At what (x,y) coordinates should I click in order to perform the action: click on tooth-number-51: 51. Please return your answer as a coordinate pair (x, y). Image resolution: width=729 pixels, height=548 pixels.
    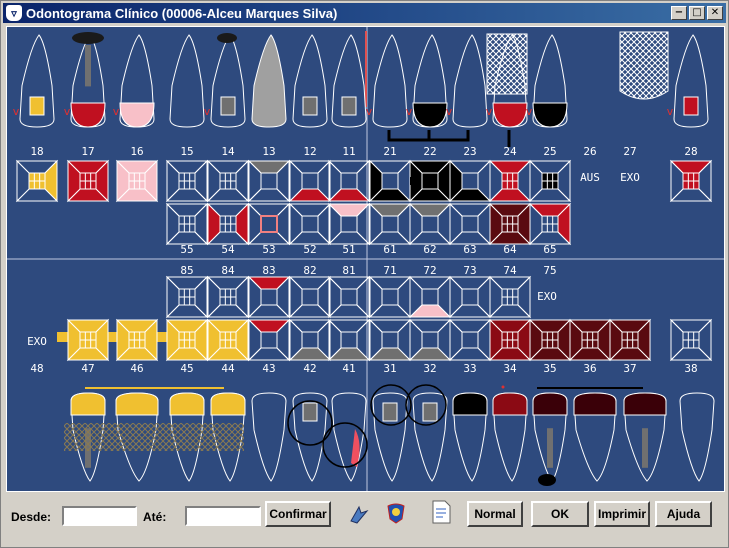
    Looking at the image, I should click on (348, 249).